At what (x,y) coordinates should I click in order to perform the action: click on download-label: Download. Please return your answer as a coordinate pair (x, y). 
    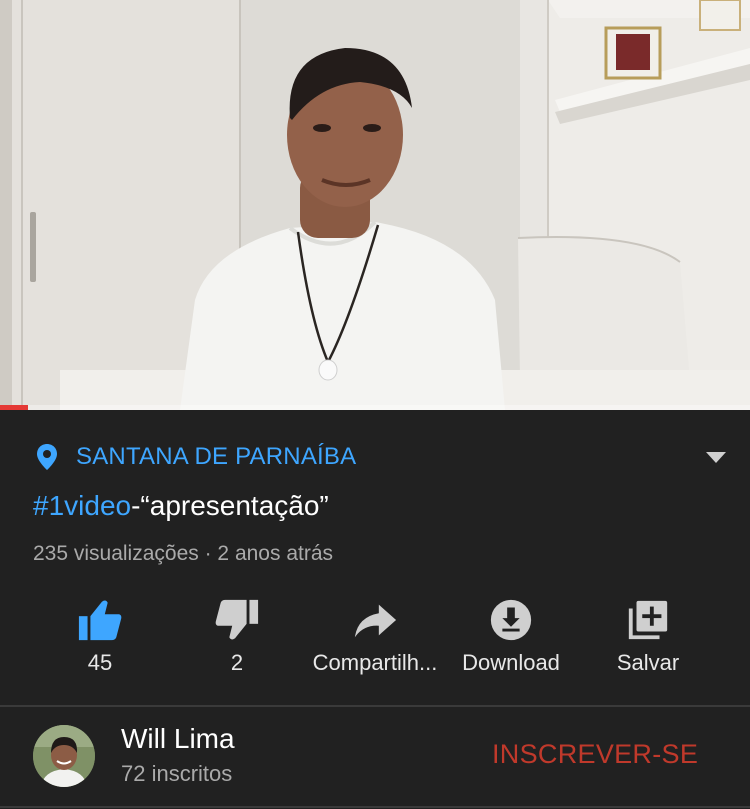
    Looking at the image, I should click on (511, 662).